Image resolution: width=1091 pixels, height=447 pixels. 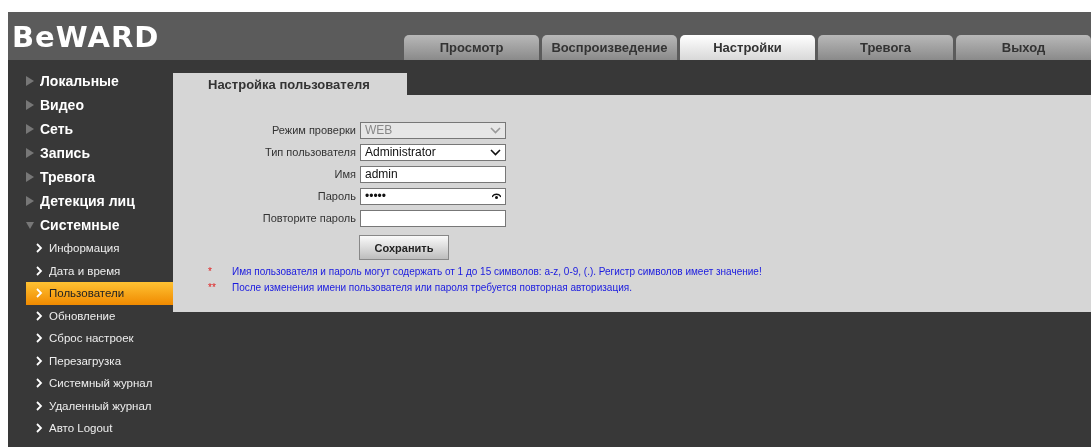 What do you see at coordinates (90, 201) in the screenshot?
I see `sidebar-item: Детекция лиц` at bounding box center [90, 201].